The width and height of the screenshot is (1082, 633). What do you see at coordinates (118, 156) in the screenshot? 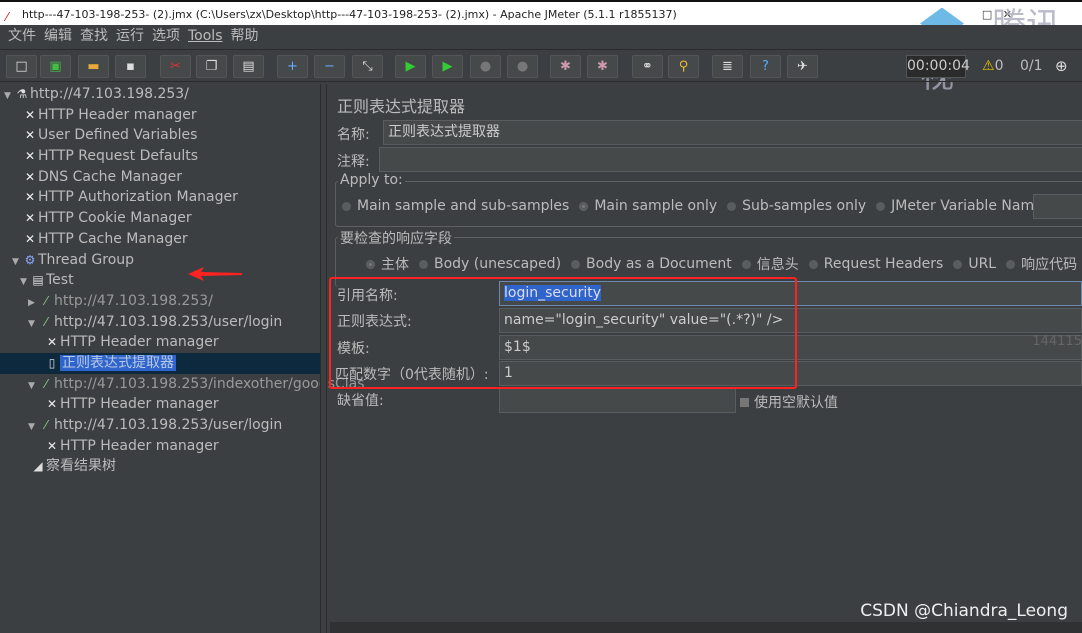
I see `tree-node-label: HTTP Request Defaults` at bounding box center [118, 156].